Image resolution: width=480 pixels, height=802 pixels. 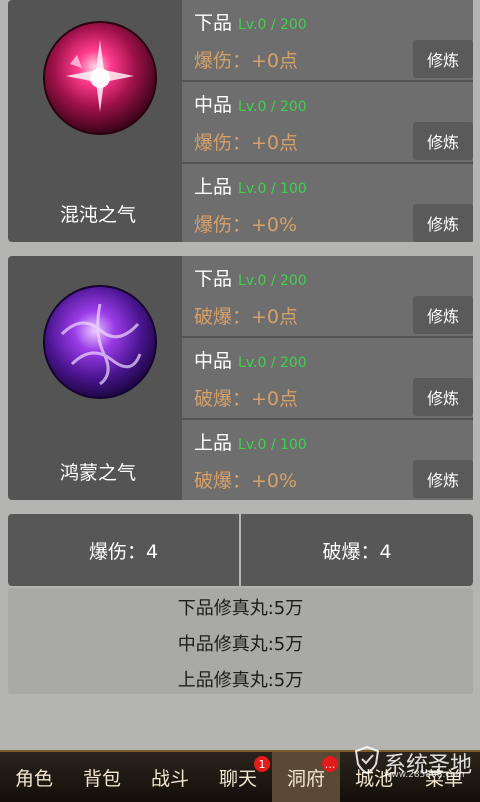 I want to click on nav-character: 角色, so click(x=34, y=777).